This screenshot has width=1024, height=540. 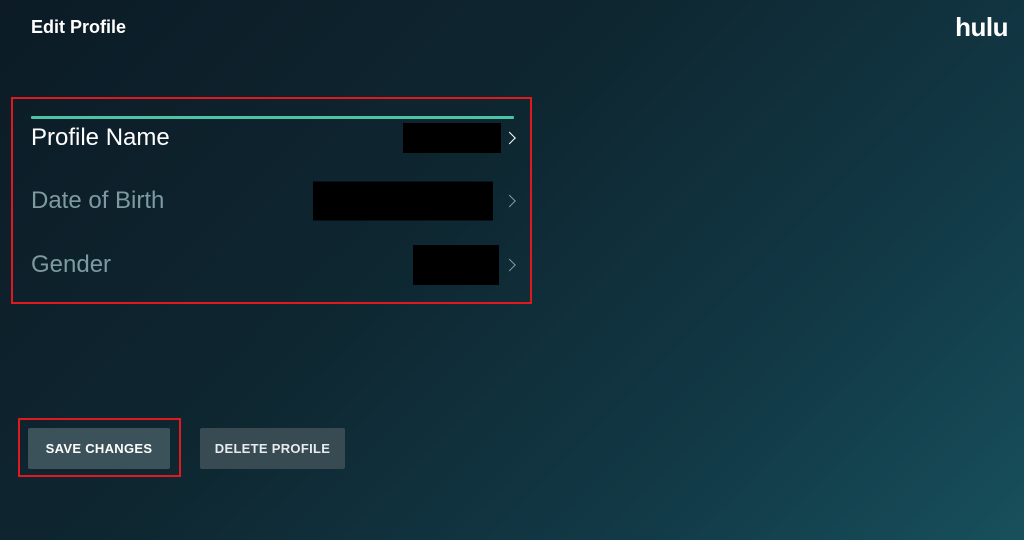 I want to click on date-of-birth-value-redacted, so click(x=403, y=201).